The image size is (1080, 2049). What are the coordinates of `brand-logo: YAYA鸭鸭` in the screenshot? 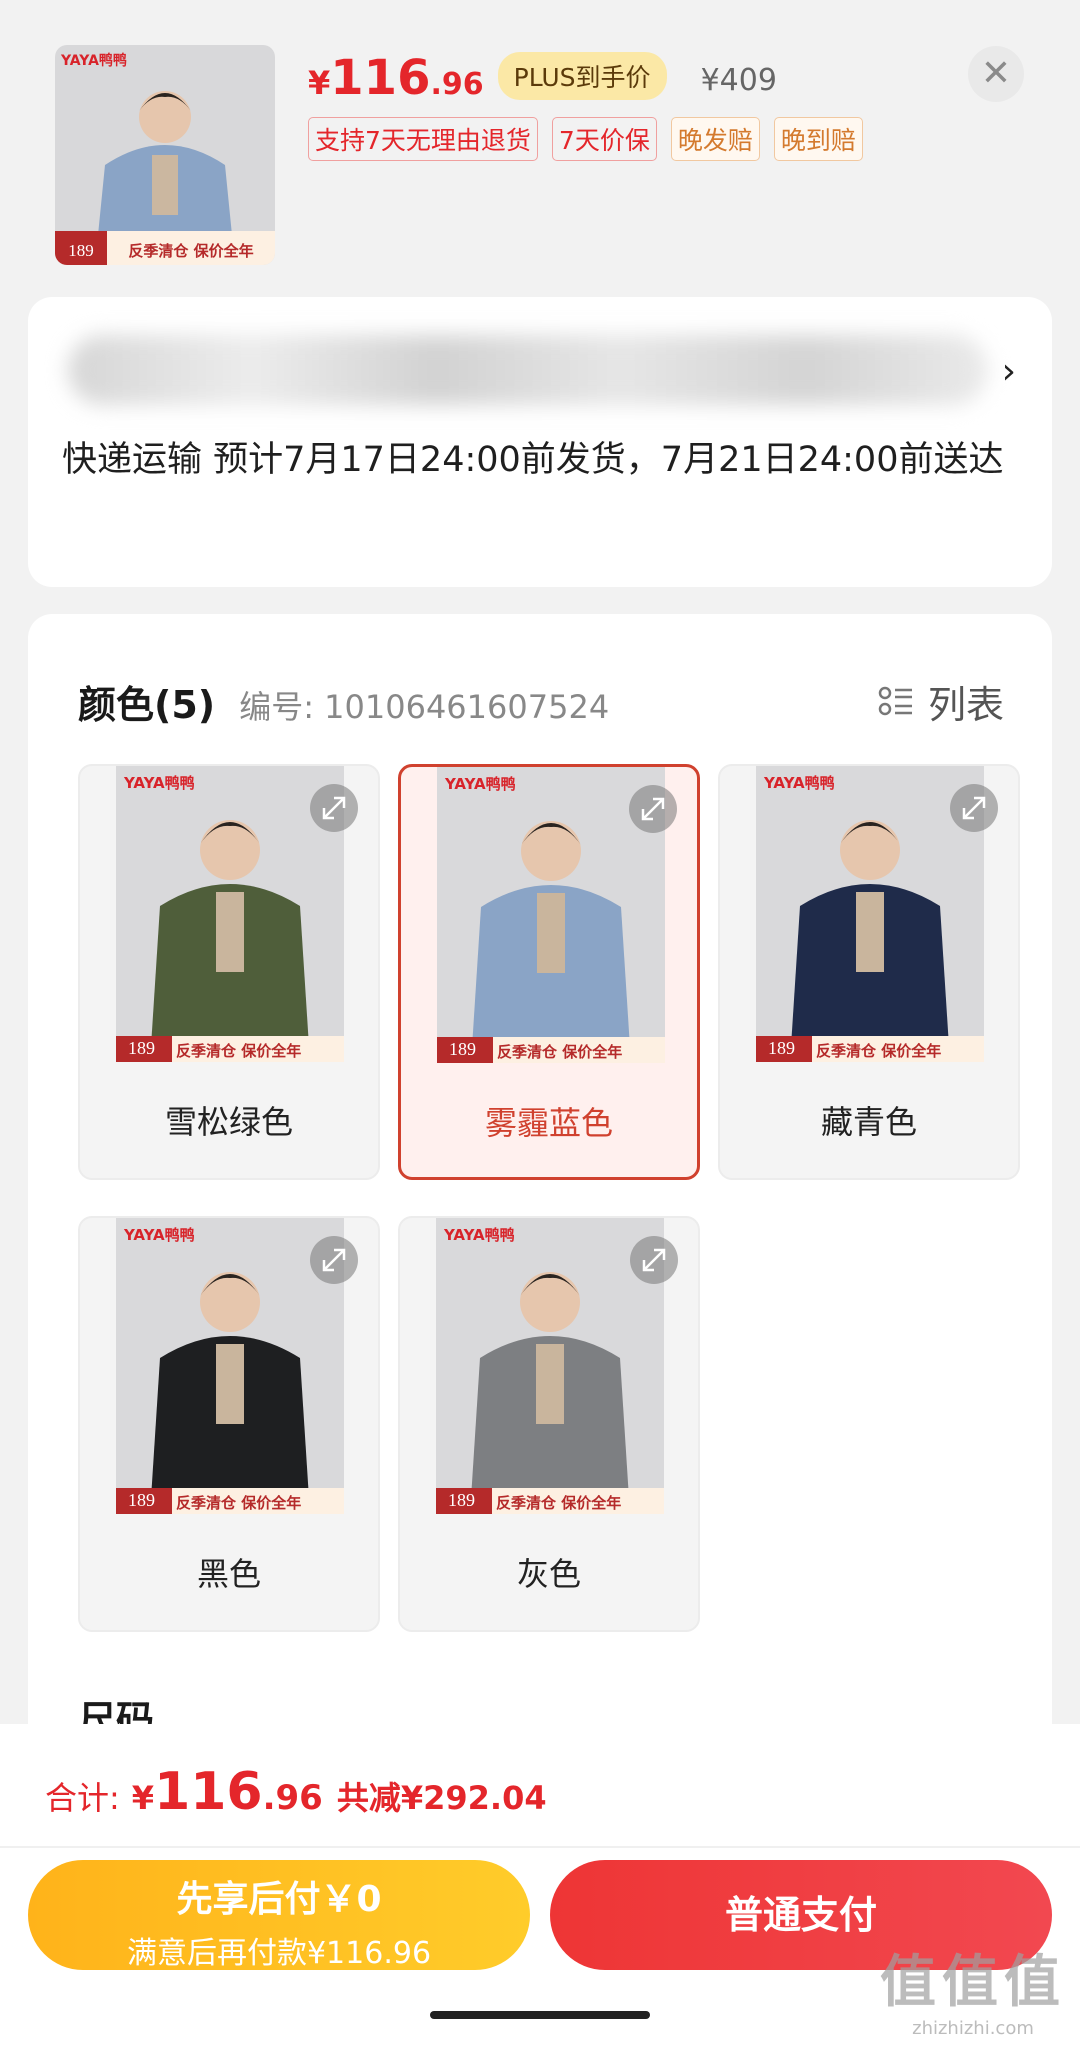 It's located at (93, 60).